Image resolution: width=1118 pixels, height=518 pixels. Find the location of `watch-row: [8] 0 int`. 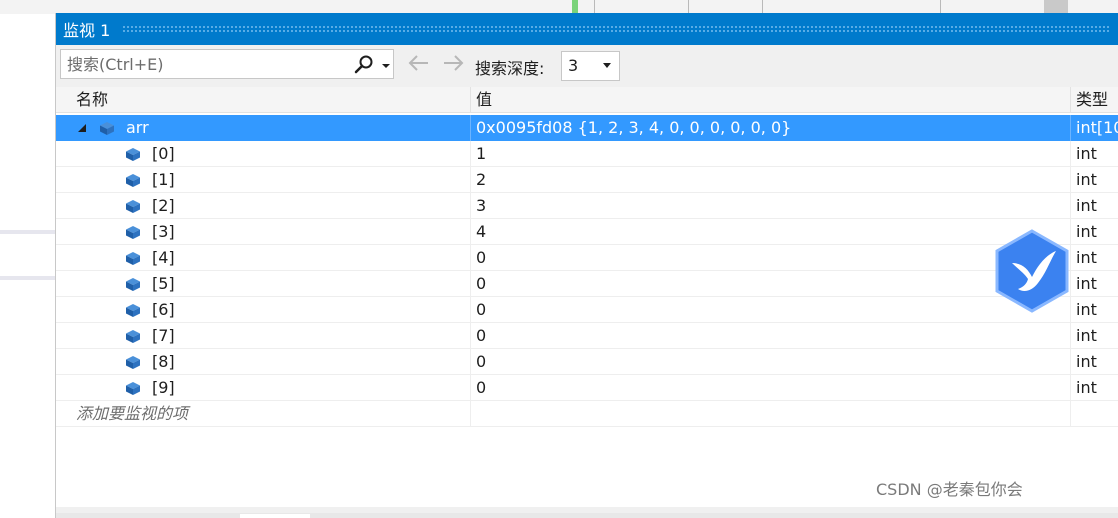

watch-row: [8] 0 int is located at coordinates (587, 362).